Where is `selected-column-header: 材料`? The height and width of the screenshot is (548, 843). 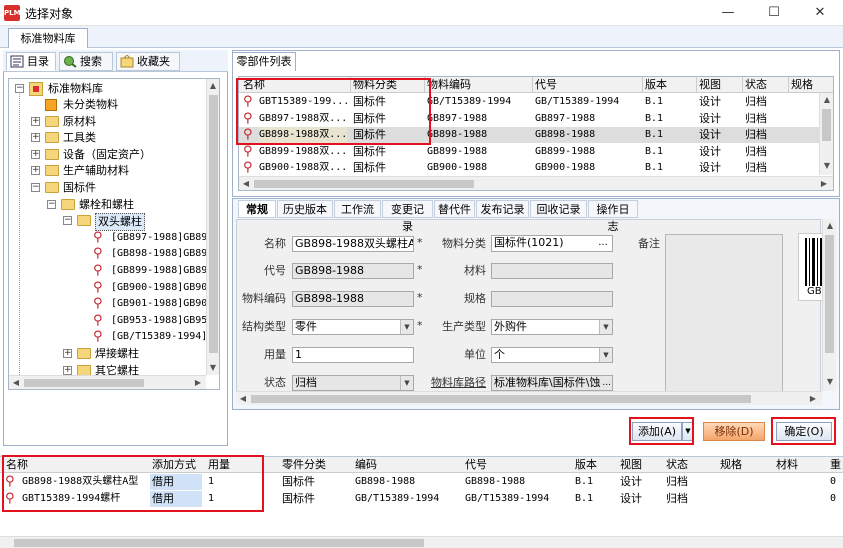
selected-column-header: 材料 is located at coordinates (787, 465).